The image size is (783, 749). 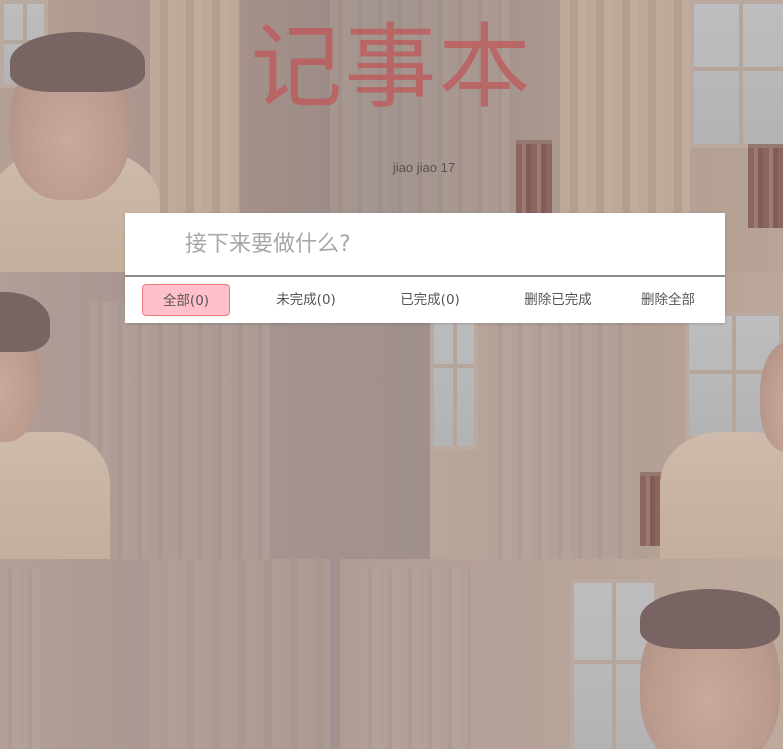 What do you see at coordinates (425, 245) in the screenshot?
I see `new-todo-input` at bounding box center [425, 245].